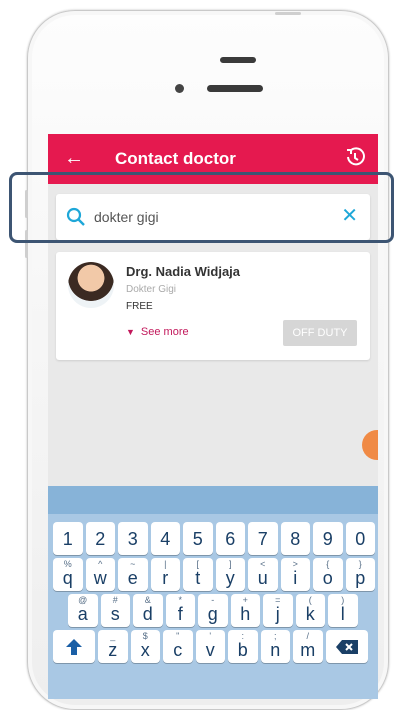  I want to click on backspace-icon, so click(346, 647).